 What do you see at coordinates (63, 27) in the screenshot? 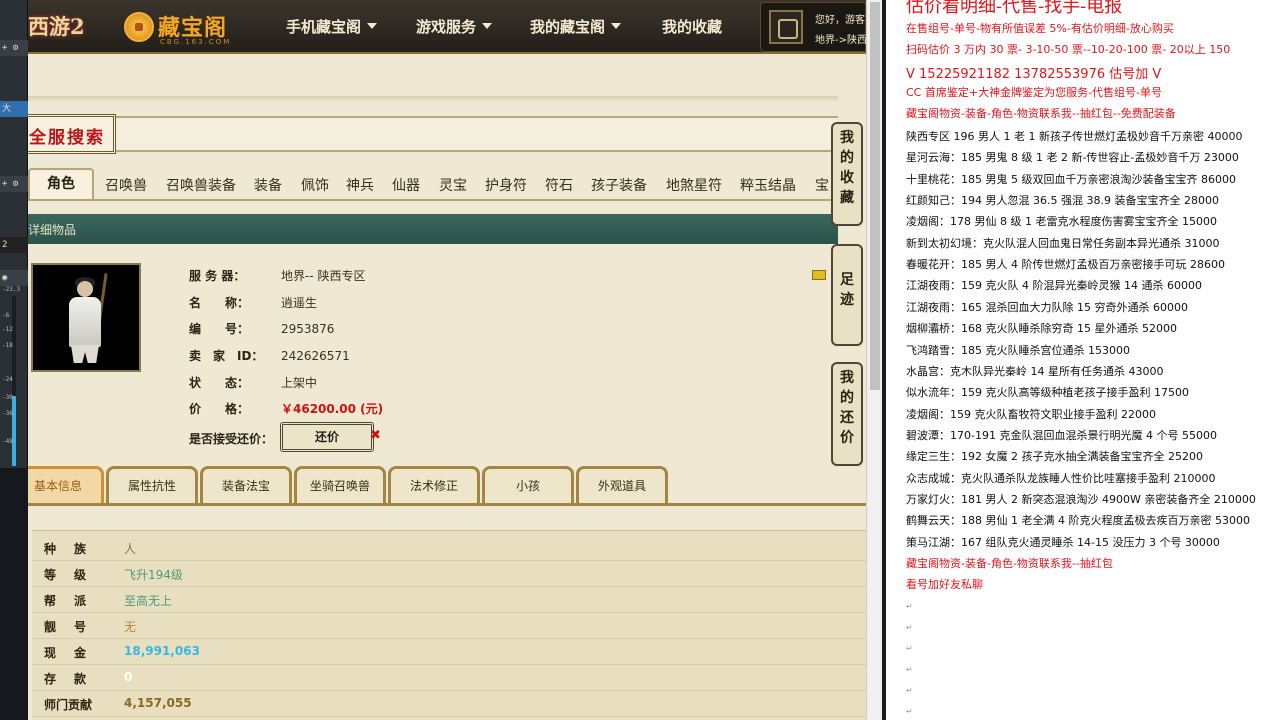
I see `game-logo: 西游2` at bounding box center [63, 27].